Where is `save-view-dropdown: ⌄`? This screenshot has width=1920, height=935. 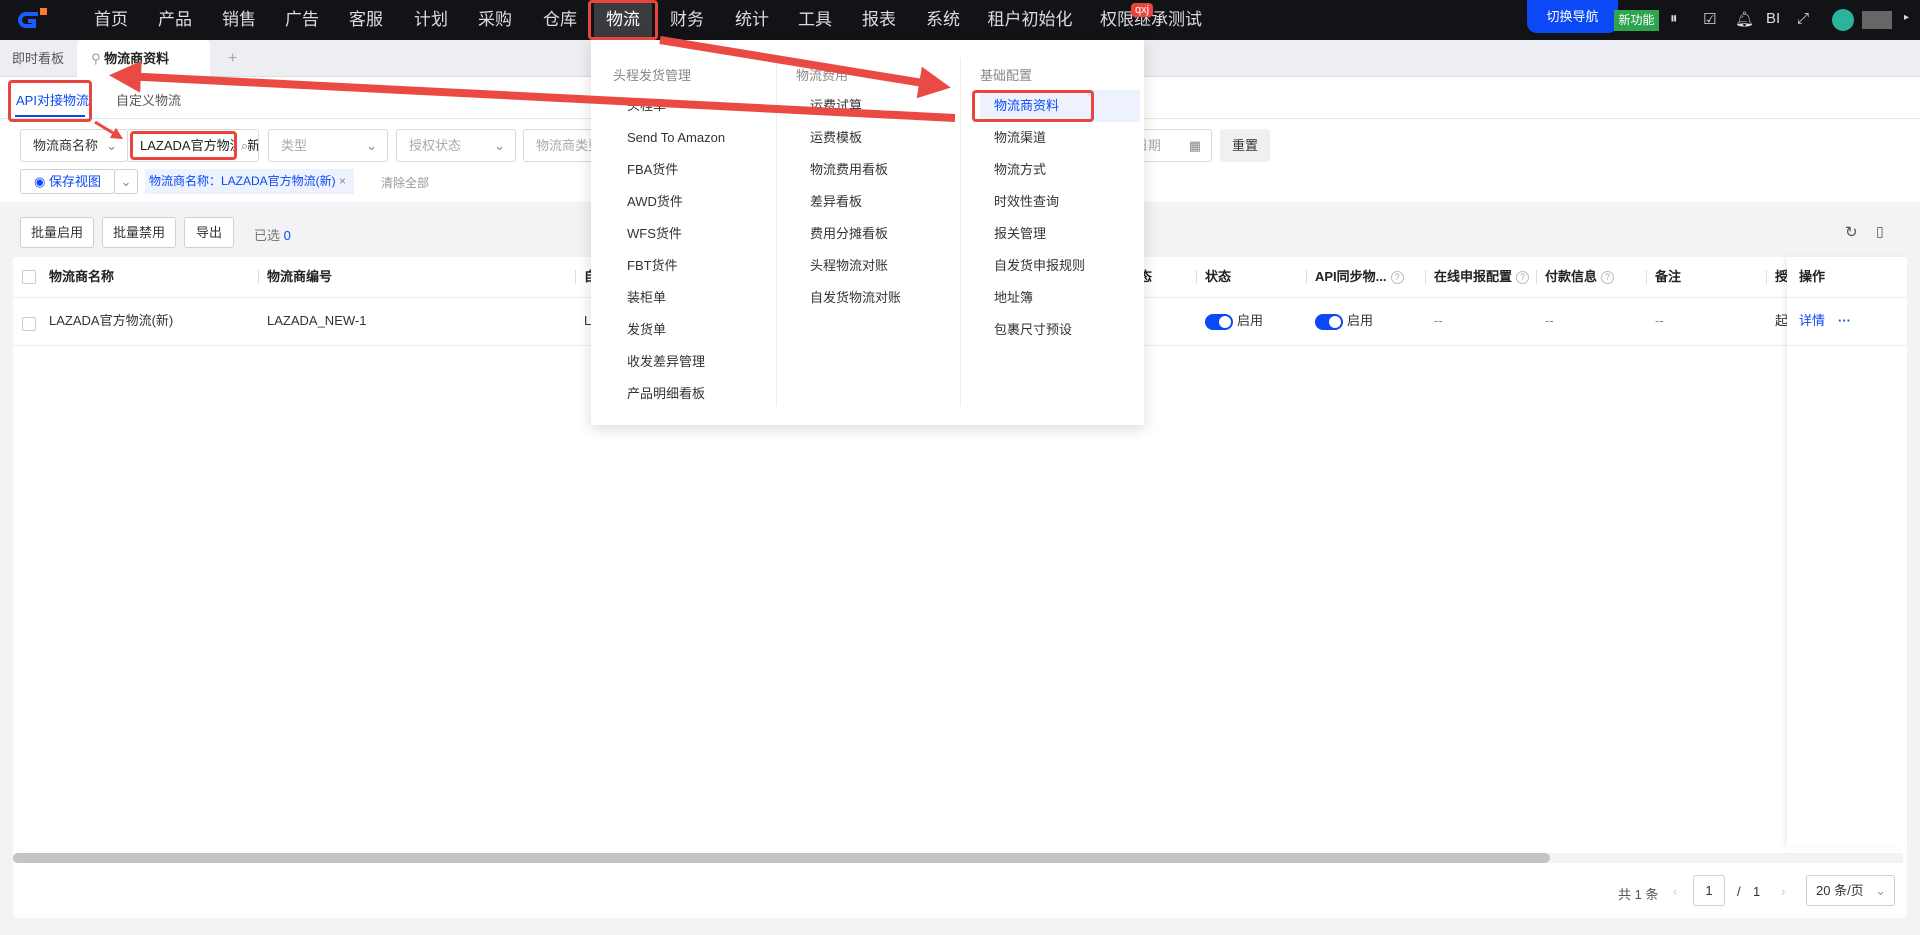
save-view-dropdown: ⌄ is located at coordinates (126, 181).